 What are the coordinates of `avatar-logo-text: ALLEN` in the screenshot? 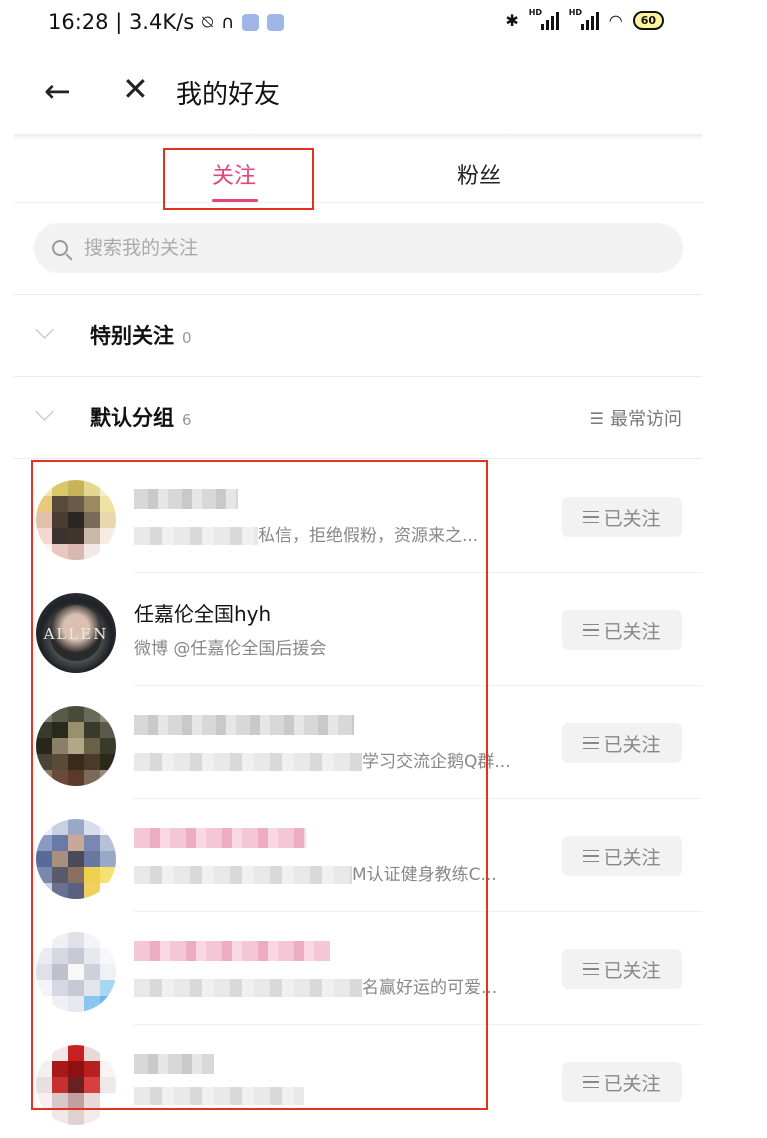 It's located at (76, 634).